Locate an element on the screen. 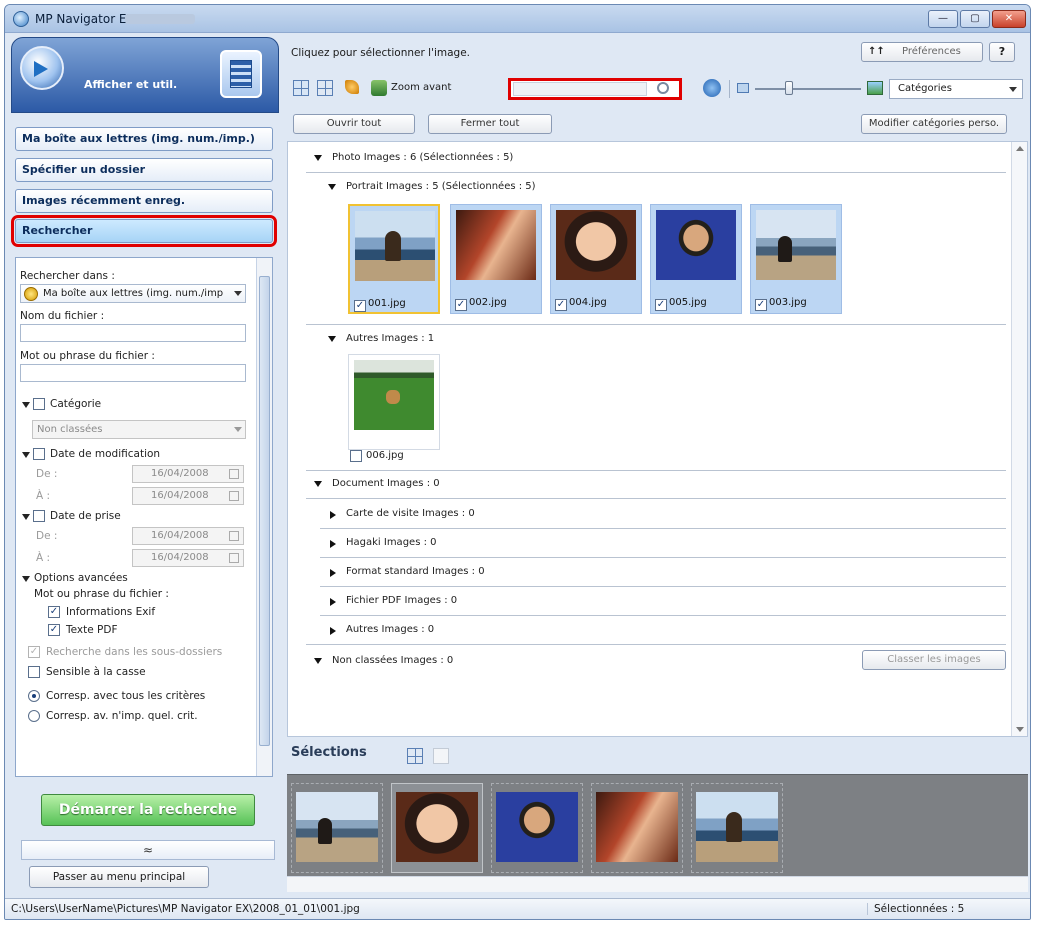 The width and height of the screenshot is (1037, 926). taken-date-checkbox is located at coordinates (39, 516).